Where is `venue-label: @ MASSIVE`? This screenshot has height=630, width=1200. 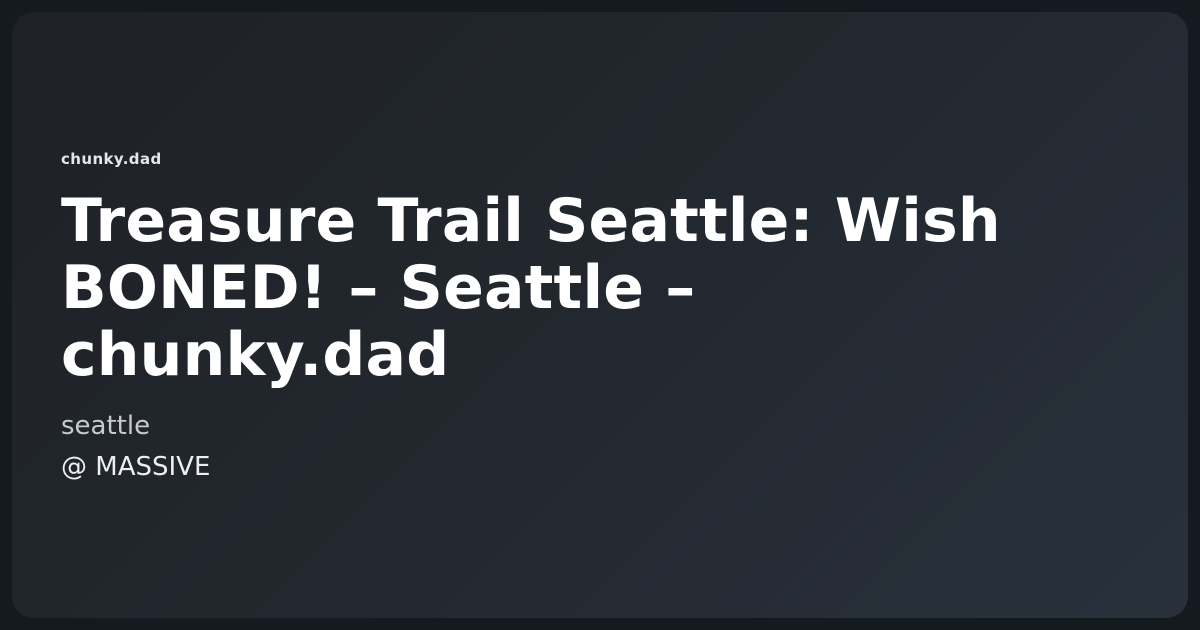
venue-label: @ MASSIVE is located at coordinates (136, 467).